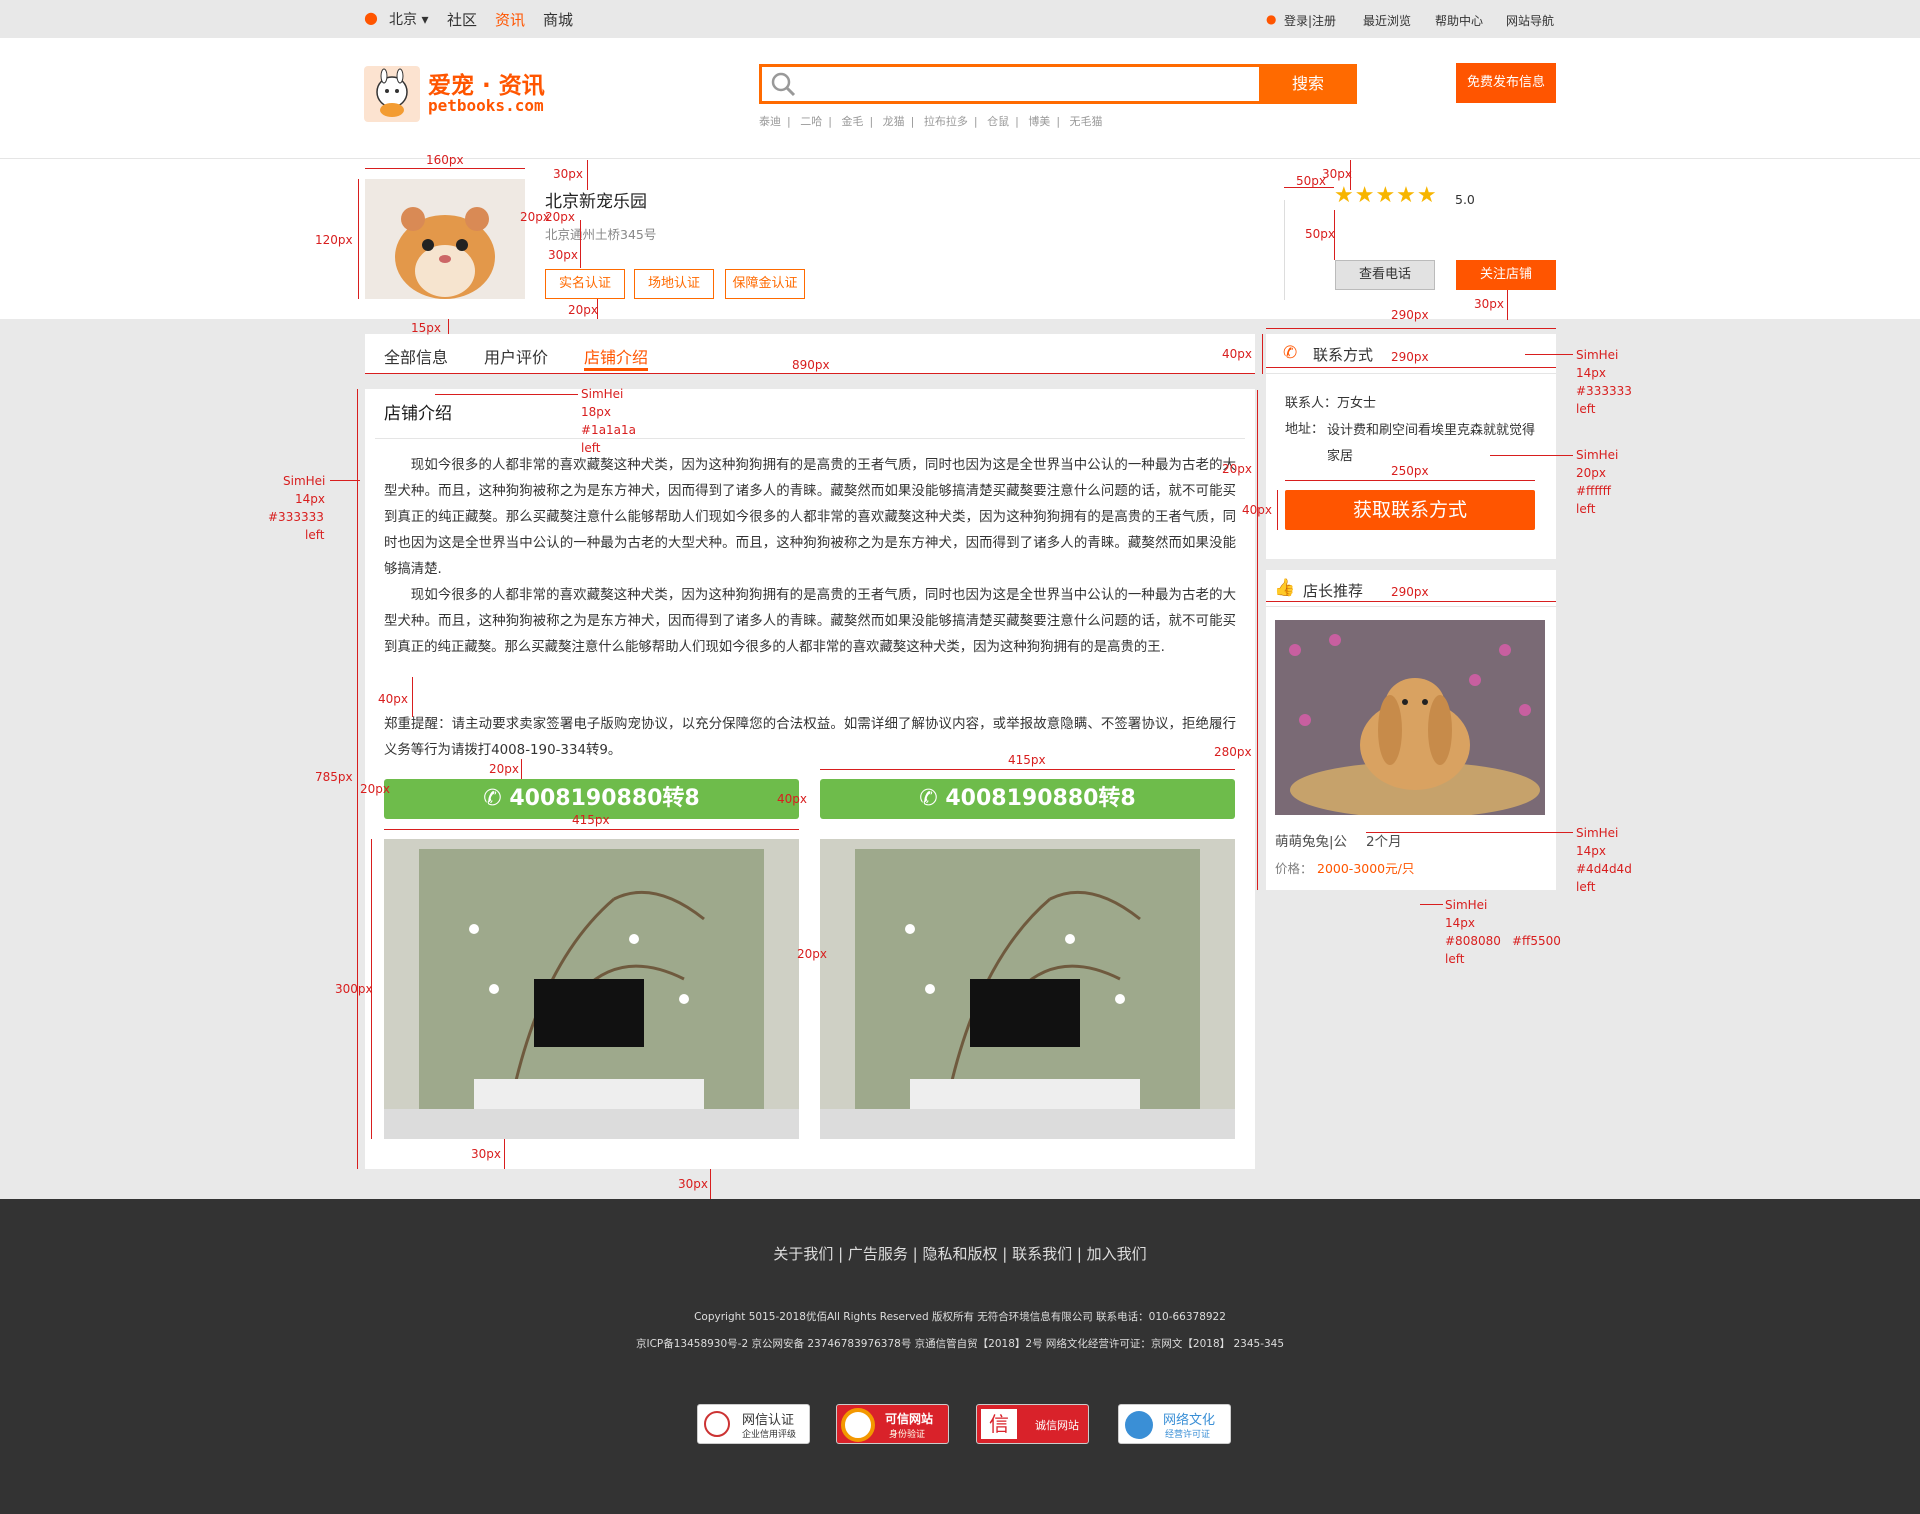 This screenshot has width=1920, height=1514. Describe the element at coordinates (1593, 491) in the screenshot. I see `annotation: #ffffff` at that location.